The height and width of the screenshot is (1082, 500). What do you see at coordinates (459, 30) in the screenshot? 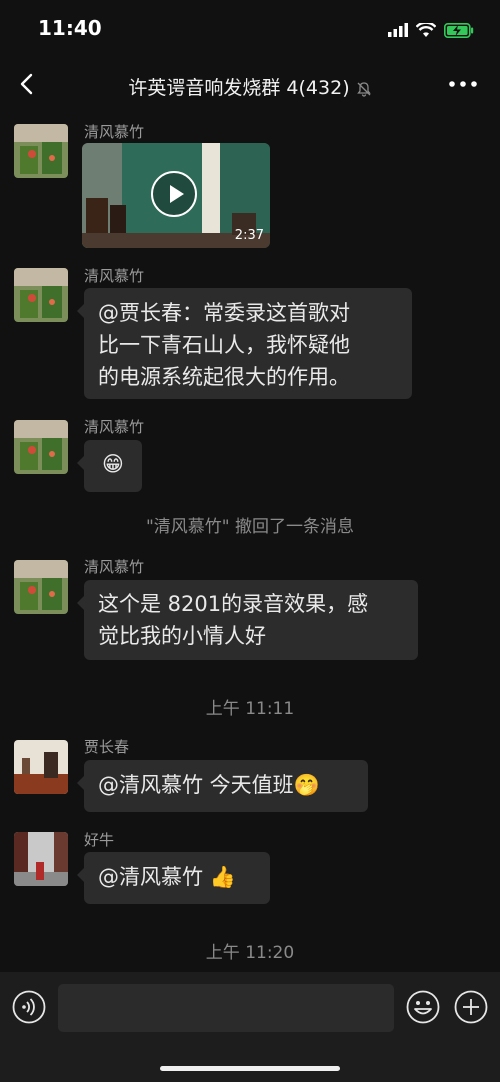
I see `battery-charging-icon` at bounding box center [459, 30].